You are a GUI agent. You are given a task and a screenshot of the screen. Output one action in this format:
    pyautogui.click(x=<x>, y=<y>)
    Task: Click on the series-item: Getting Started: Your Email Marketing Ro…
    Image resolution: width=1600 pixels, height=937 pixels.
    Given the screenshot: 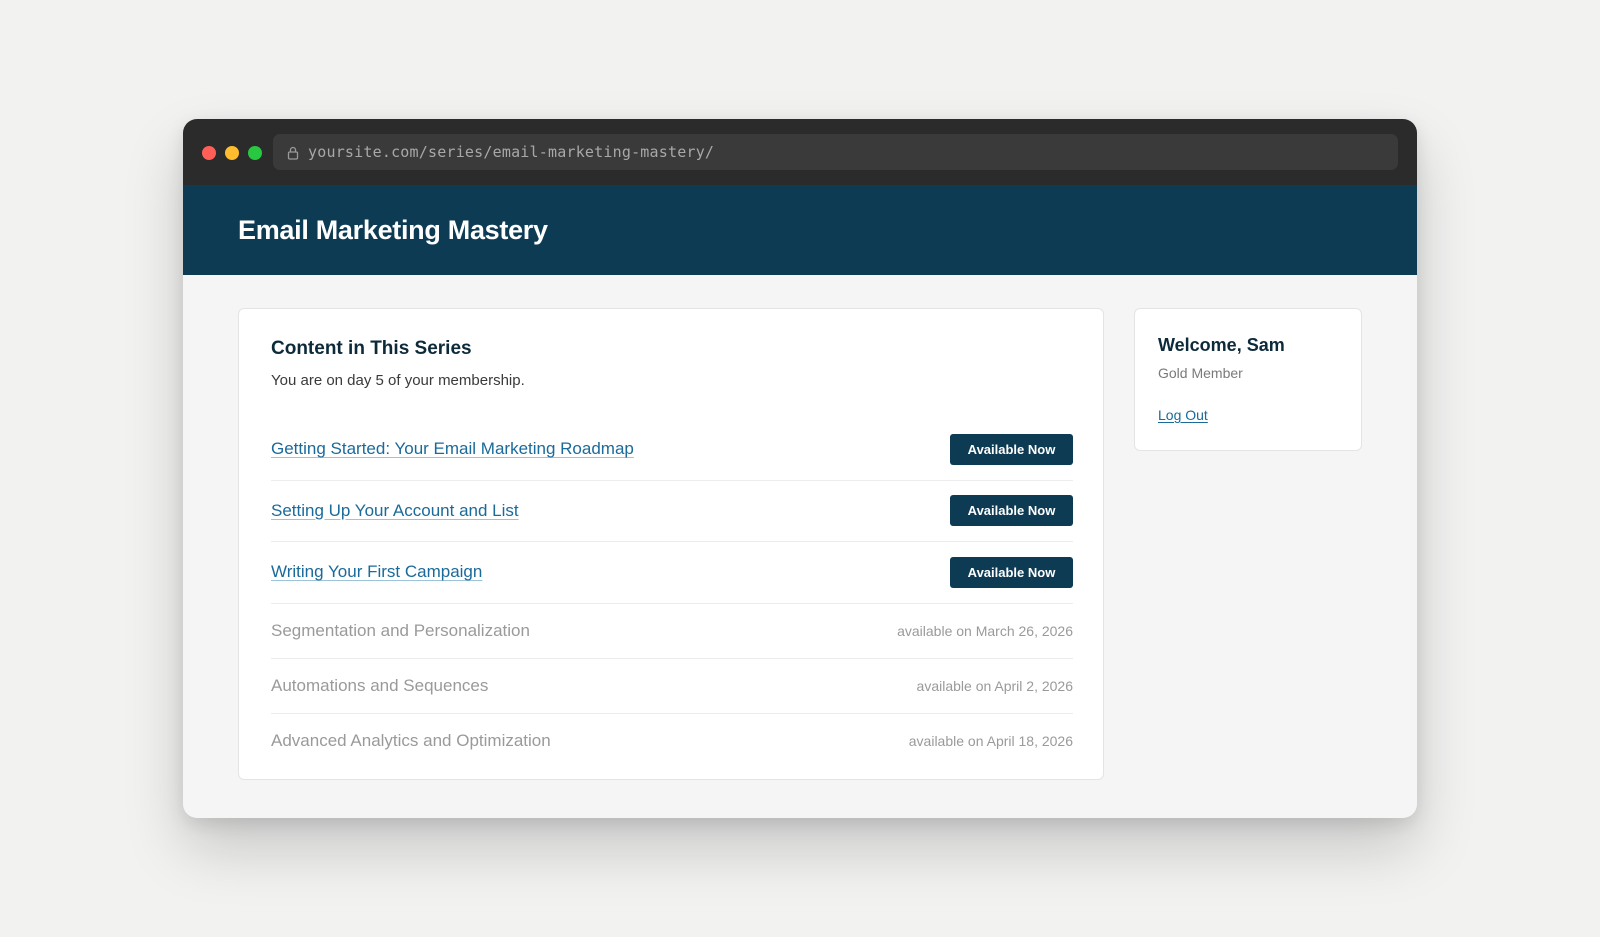 What is the action you would take?
    pyautogui.click(x=672, y=450)
    